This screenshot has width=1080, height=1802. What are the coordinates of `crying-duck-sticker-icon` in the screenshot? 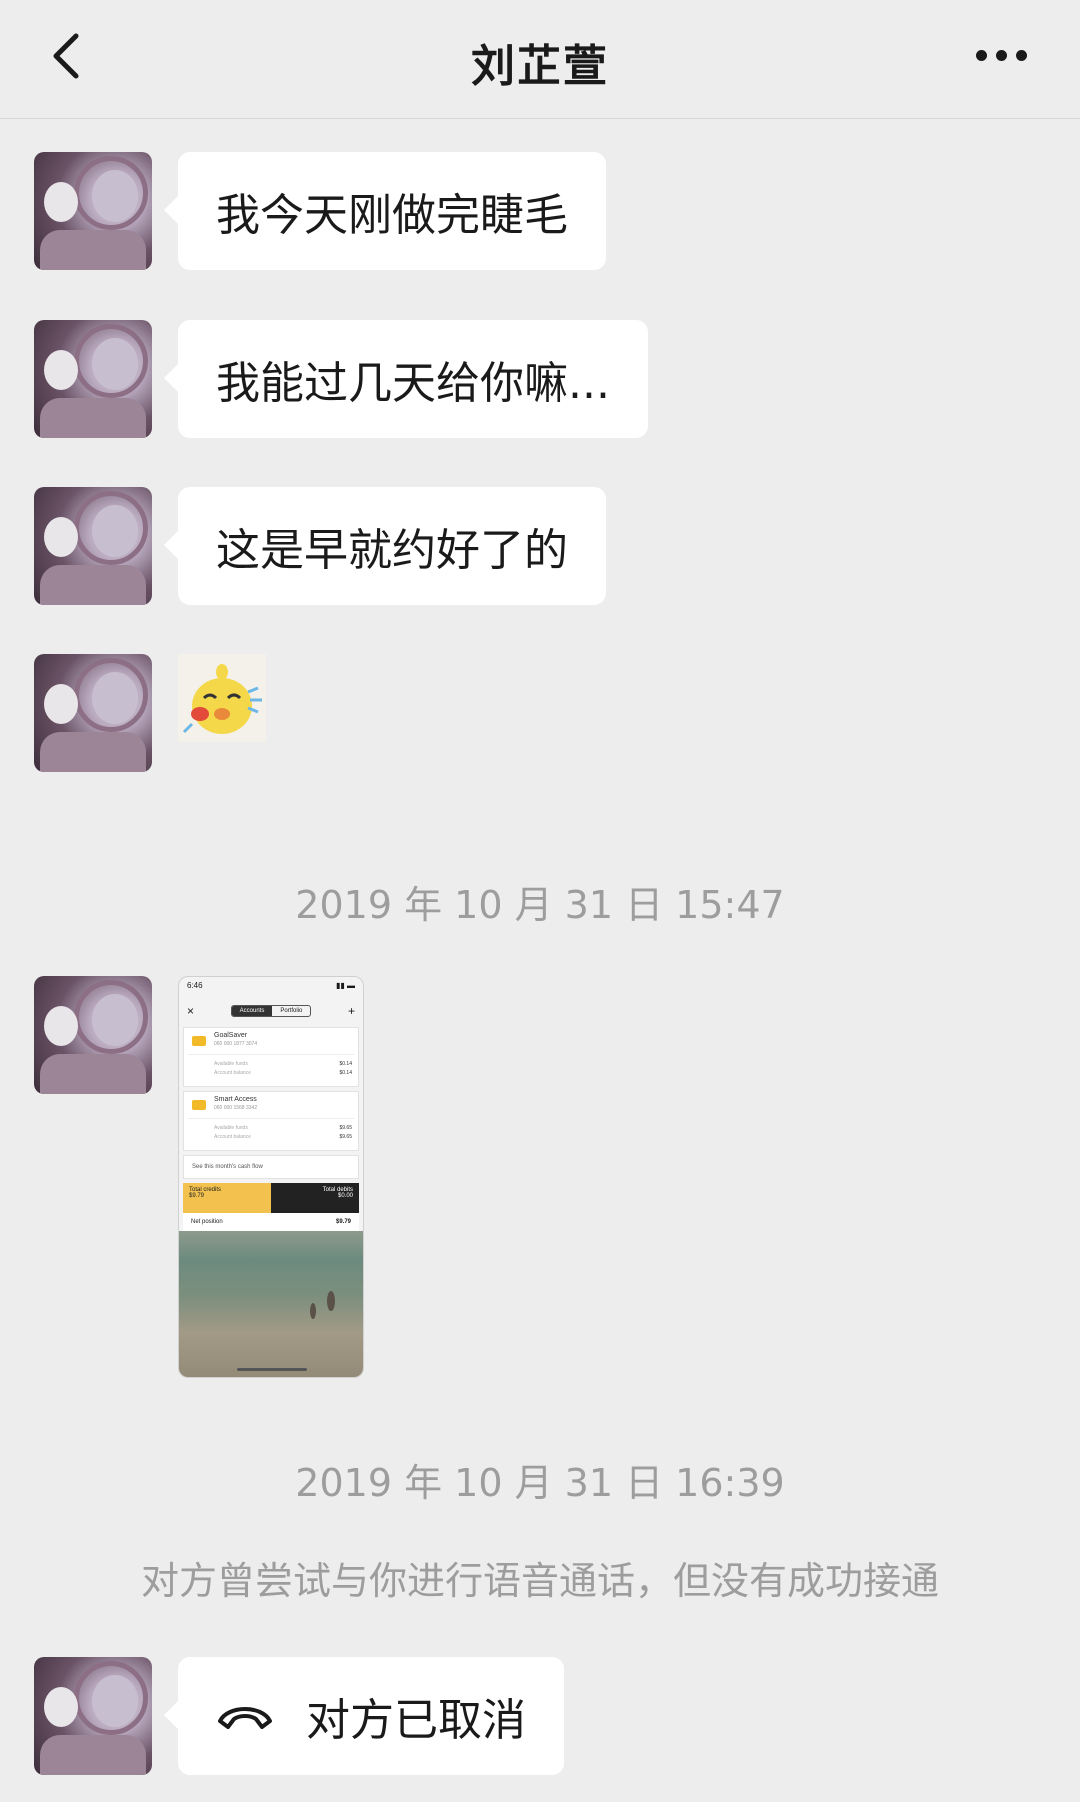 It's located at (222, 698).